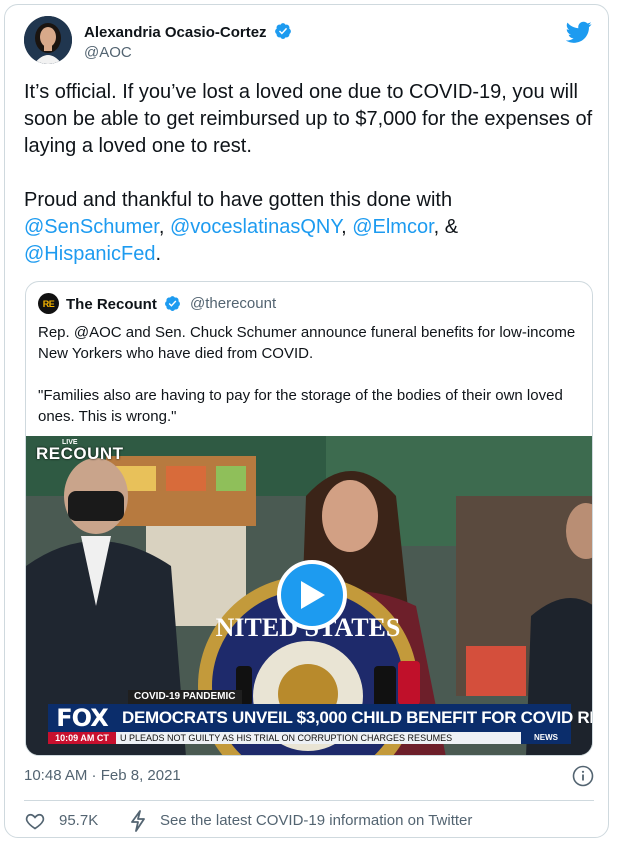 The height and width of the screenshot is (847, 619). Describe the element at coordinates (546, 738) in the screenshot. I see `banner-news-tag: NEWS` at that location.